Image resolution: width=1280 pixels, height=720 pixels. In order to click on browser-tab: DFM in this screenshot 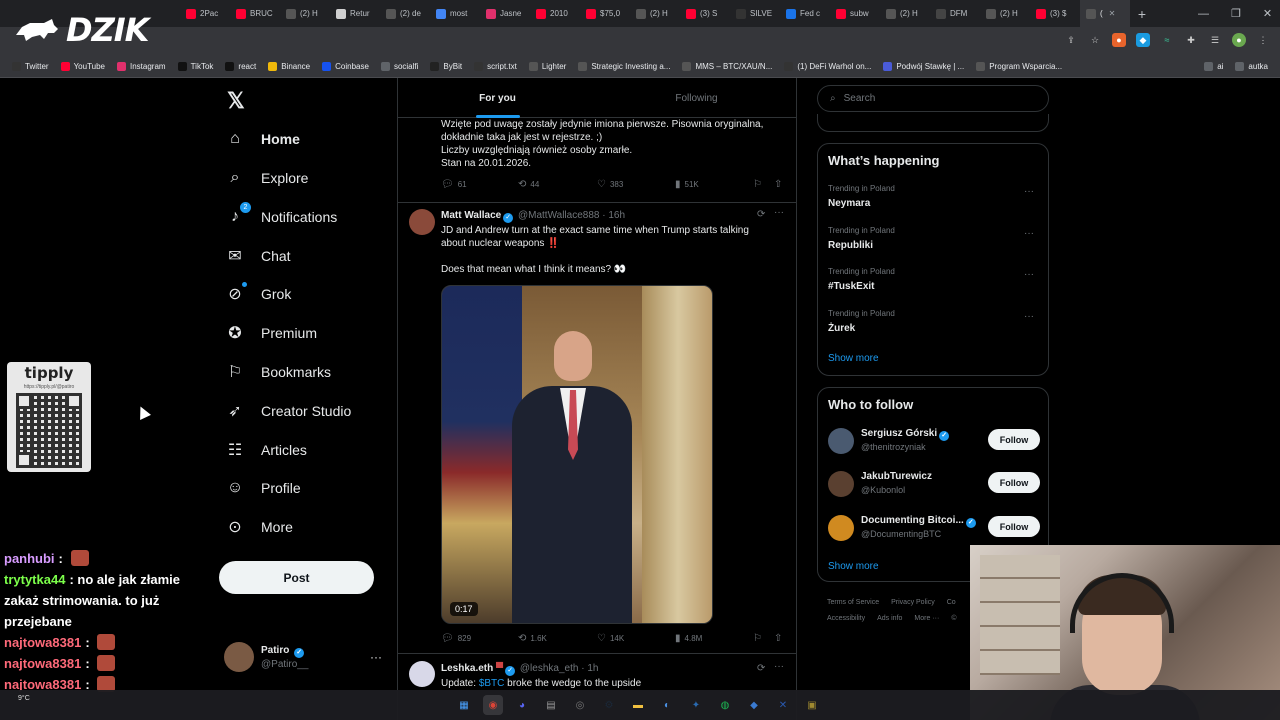, I will do `click(955, 13)`.